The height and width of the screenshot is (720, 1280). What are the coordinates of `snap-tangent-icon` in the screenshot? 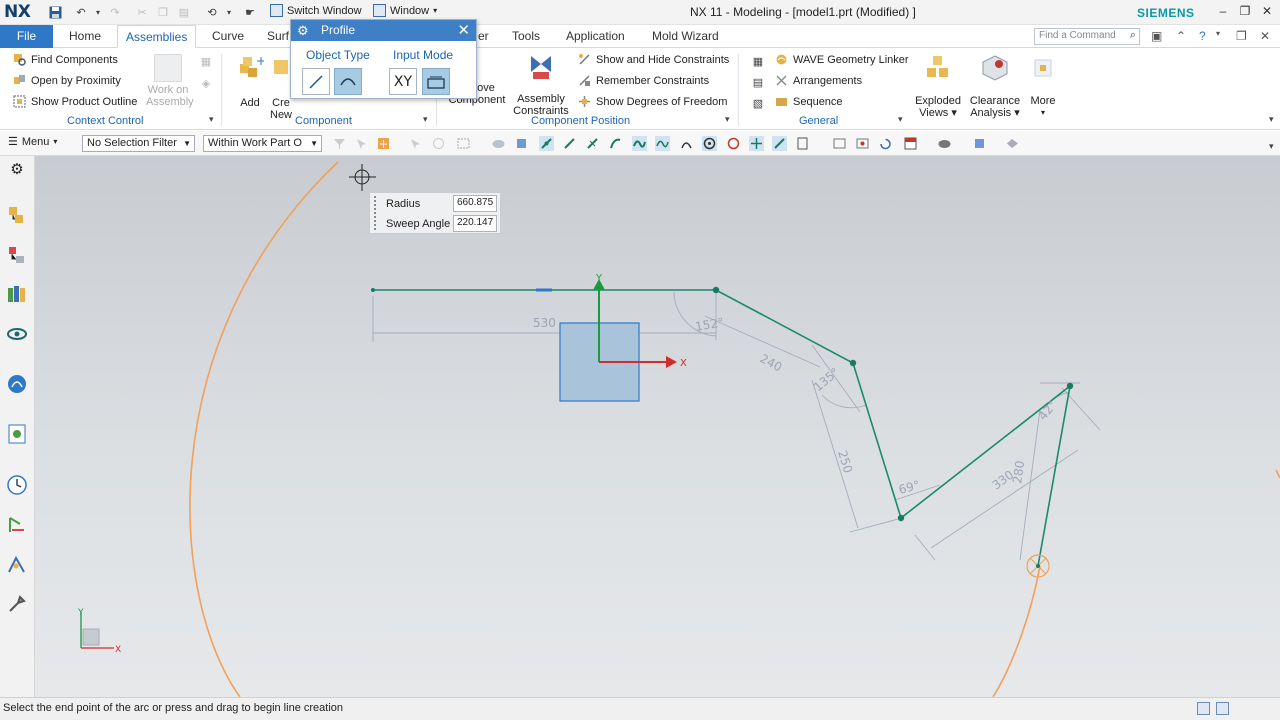 It's located at (686, 143).